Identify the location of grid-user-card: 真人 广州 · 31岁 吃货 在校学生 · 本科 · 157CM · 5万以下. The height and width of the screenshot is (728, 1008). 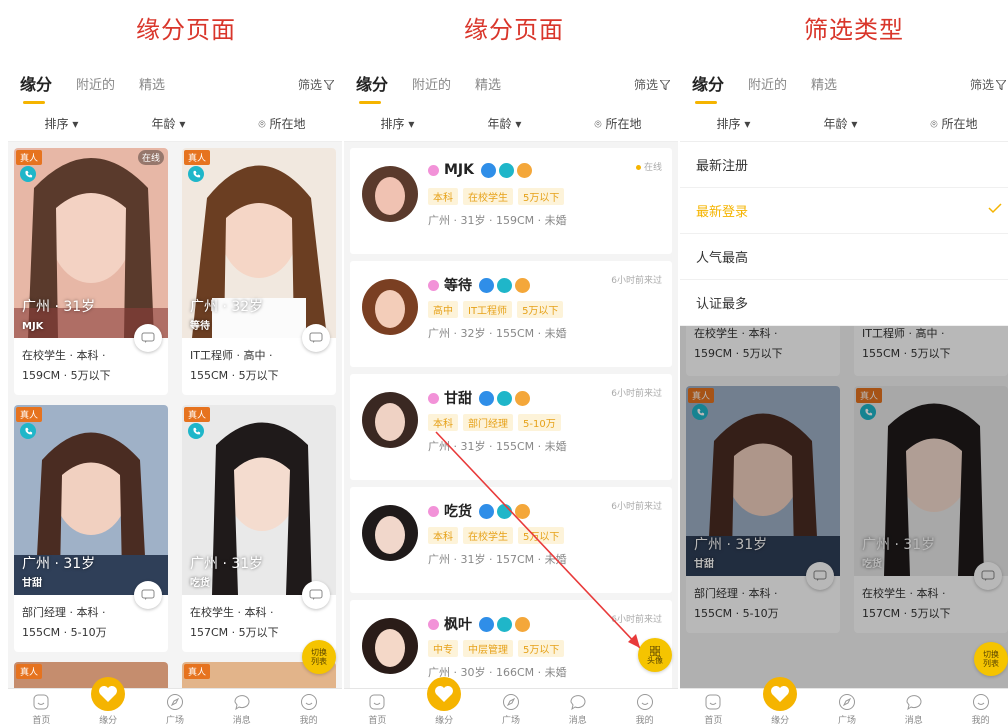
(259, 528).